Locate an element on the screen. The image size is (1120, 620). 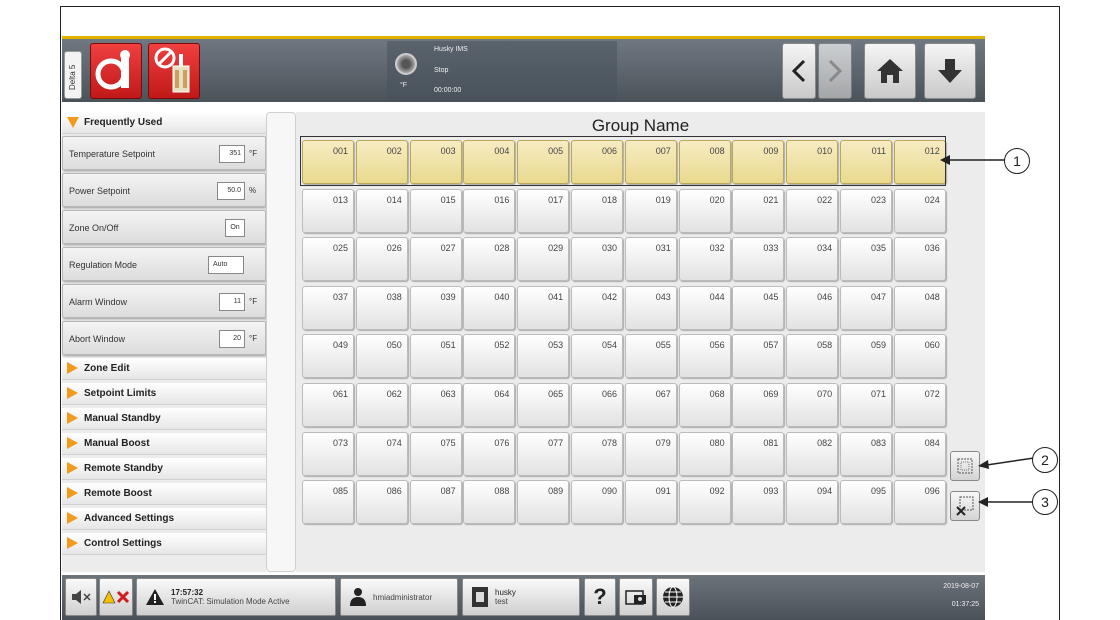
setting-alarm-window: Alarm Window 11 °F is located at coordinates (164, 301).